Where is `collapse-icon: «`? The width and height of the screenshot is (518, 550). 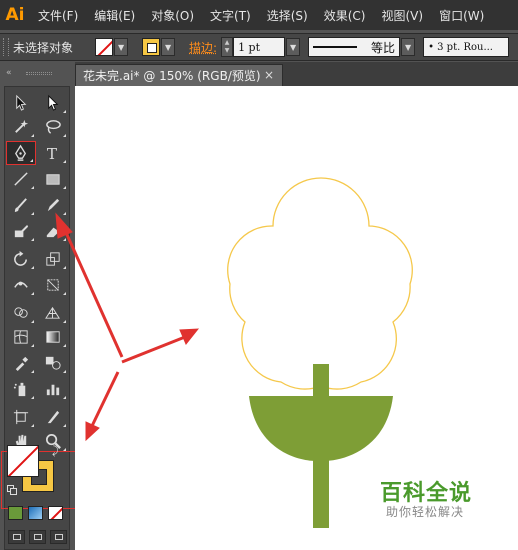
collapse-icon: « is located at coordinates (9, 73).